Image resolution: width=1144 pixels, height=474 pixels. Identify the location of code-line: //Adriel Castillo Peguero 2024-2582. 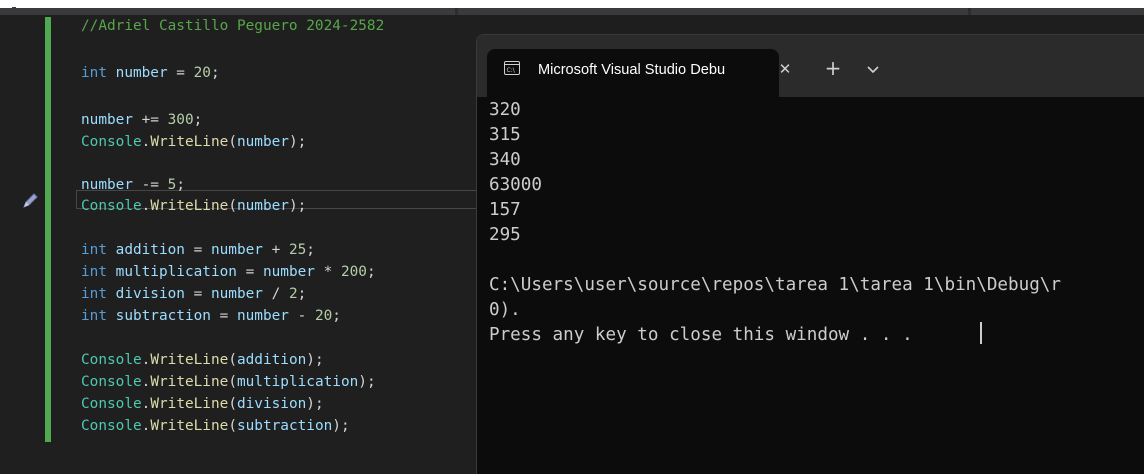
(232, 26).